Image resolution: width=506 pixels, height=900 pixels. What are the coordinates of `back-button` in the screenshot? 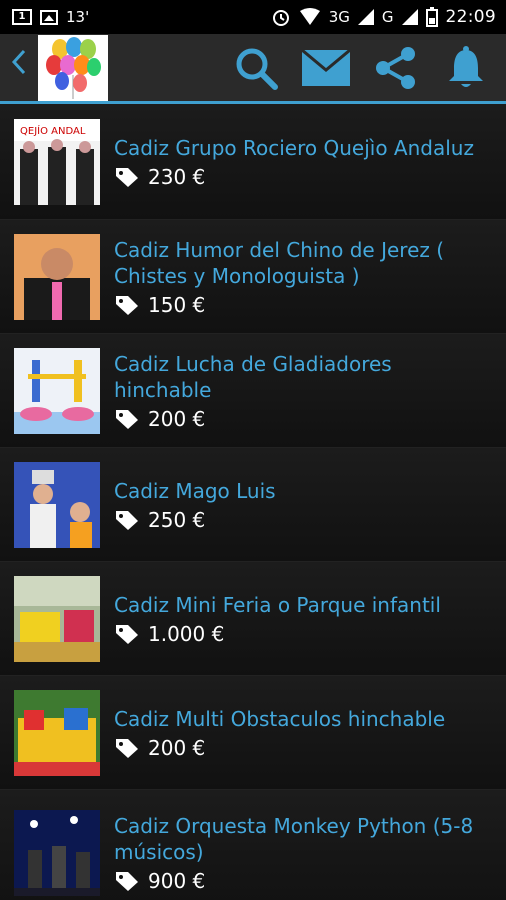 It's located at (23, 68).